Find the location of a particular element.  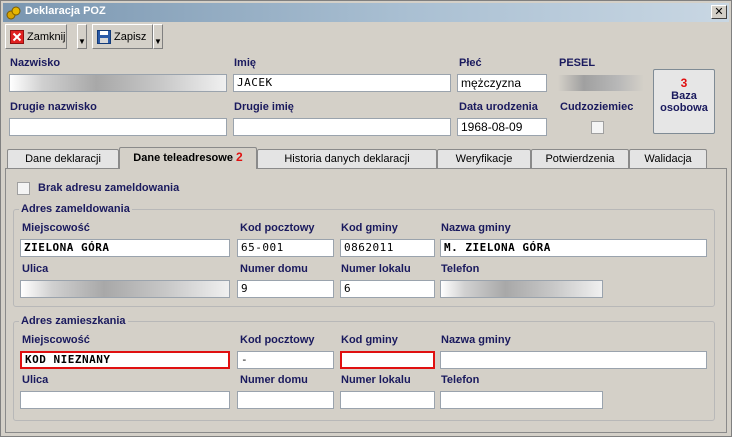

tab-label: Potwierdzenia is located at coordinates (580, 159).